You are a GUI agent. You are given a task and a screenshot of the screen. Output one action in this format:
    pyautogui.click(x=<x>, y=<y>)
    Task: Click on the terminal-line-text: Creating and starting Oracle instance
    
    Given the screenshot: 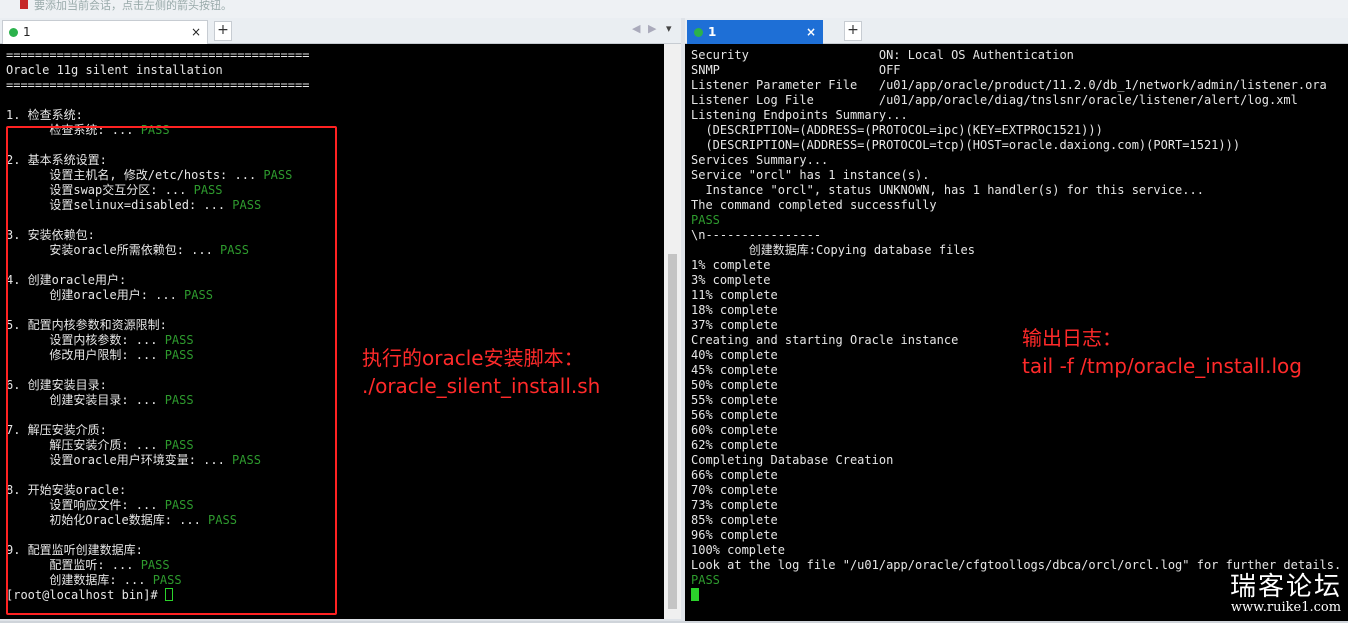 What is the action you would take?
    pyautogui.click(x=825, y=340)
    